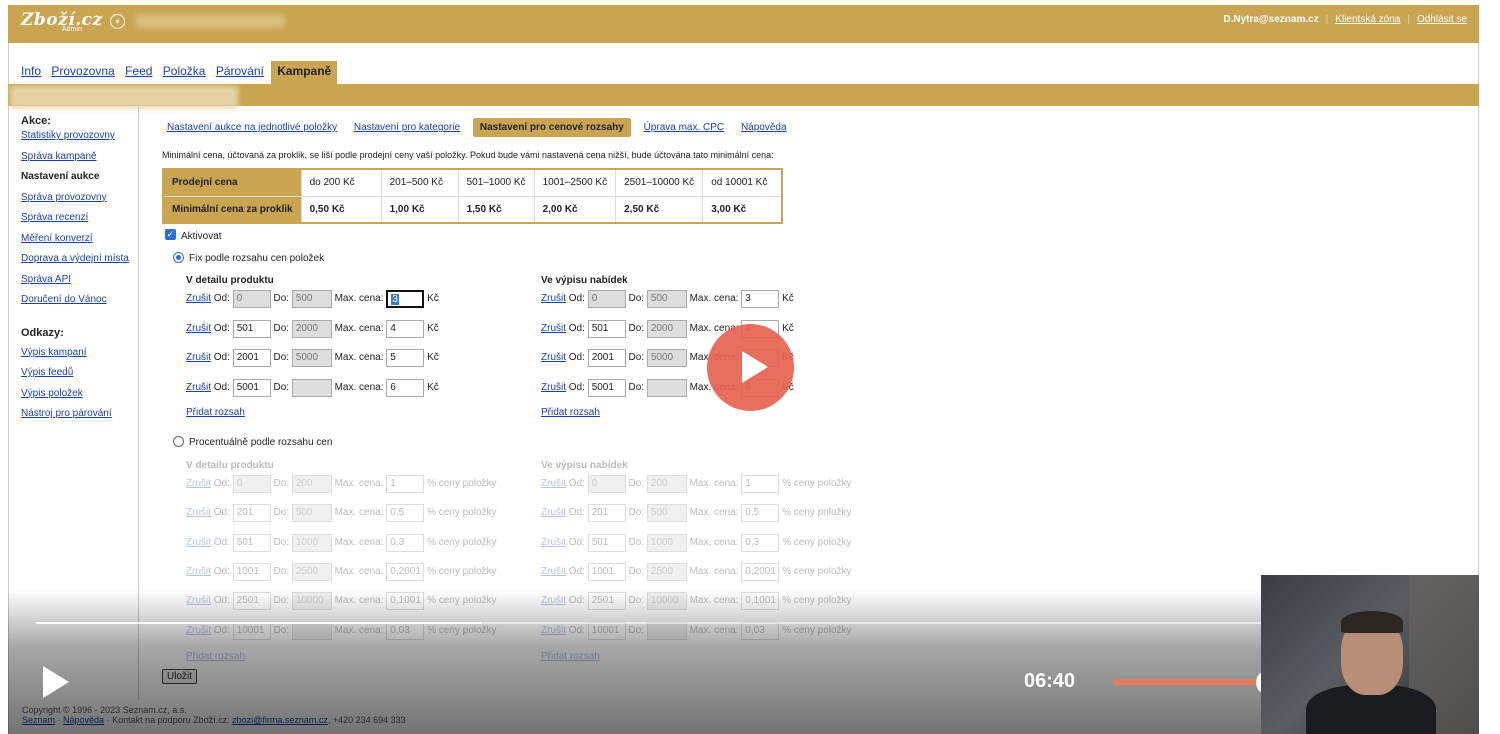 This screenshot has width=1500, height=734. I want to click on play-icon, so click(56, 682).